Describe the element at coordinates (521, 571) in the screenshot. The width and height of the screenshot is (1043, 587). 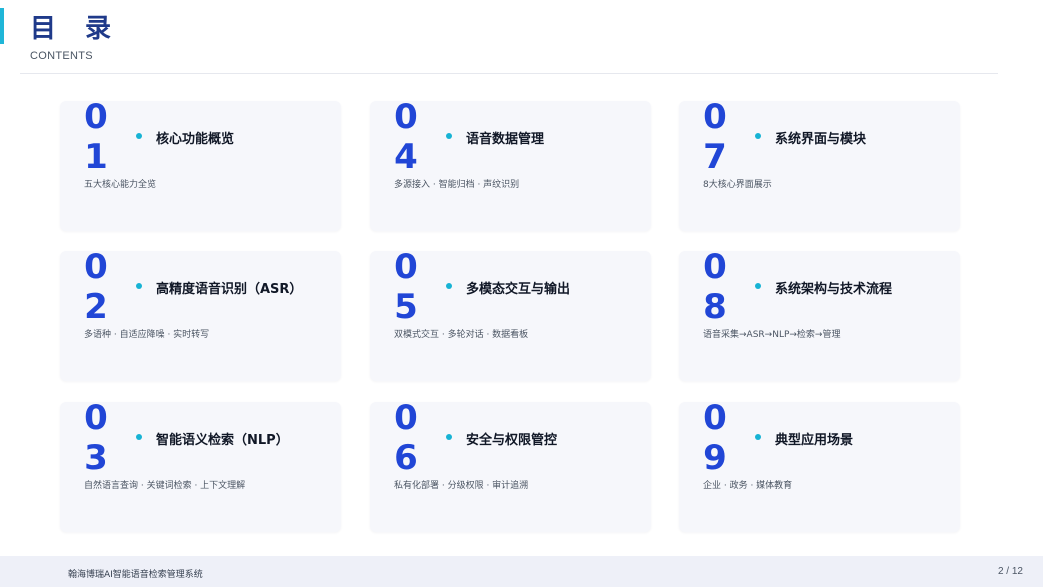
I see `footer-bar: 翰海博瑞AI智能语音检索管理系统 2 / 12` at that location.